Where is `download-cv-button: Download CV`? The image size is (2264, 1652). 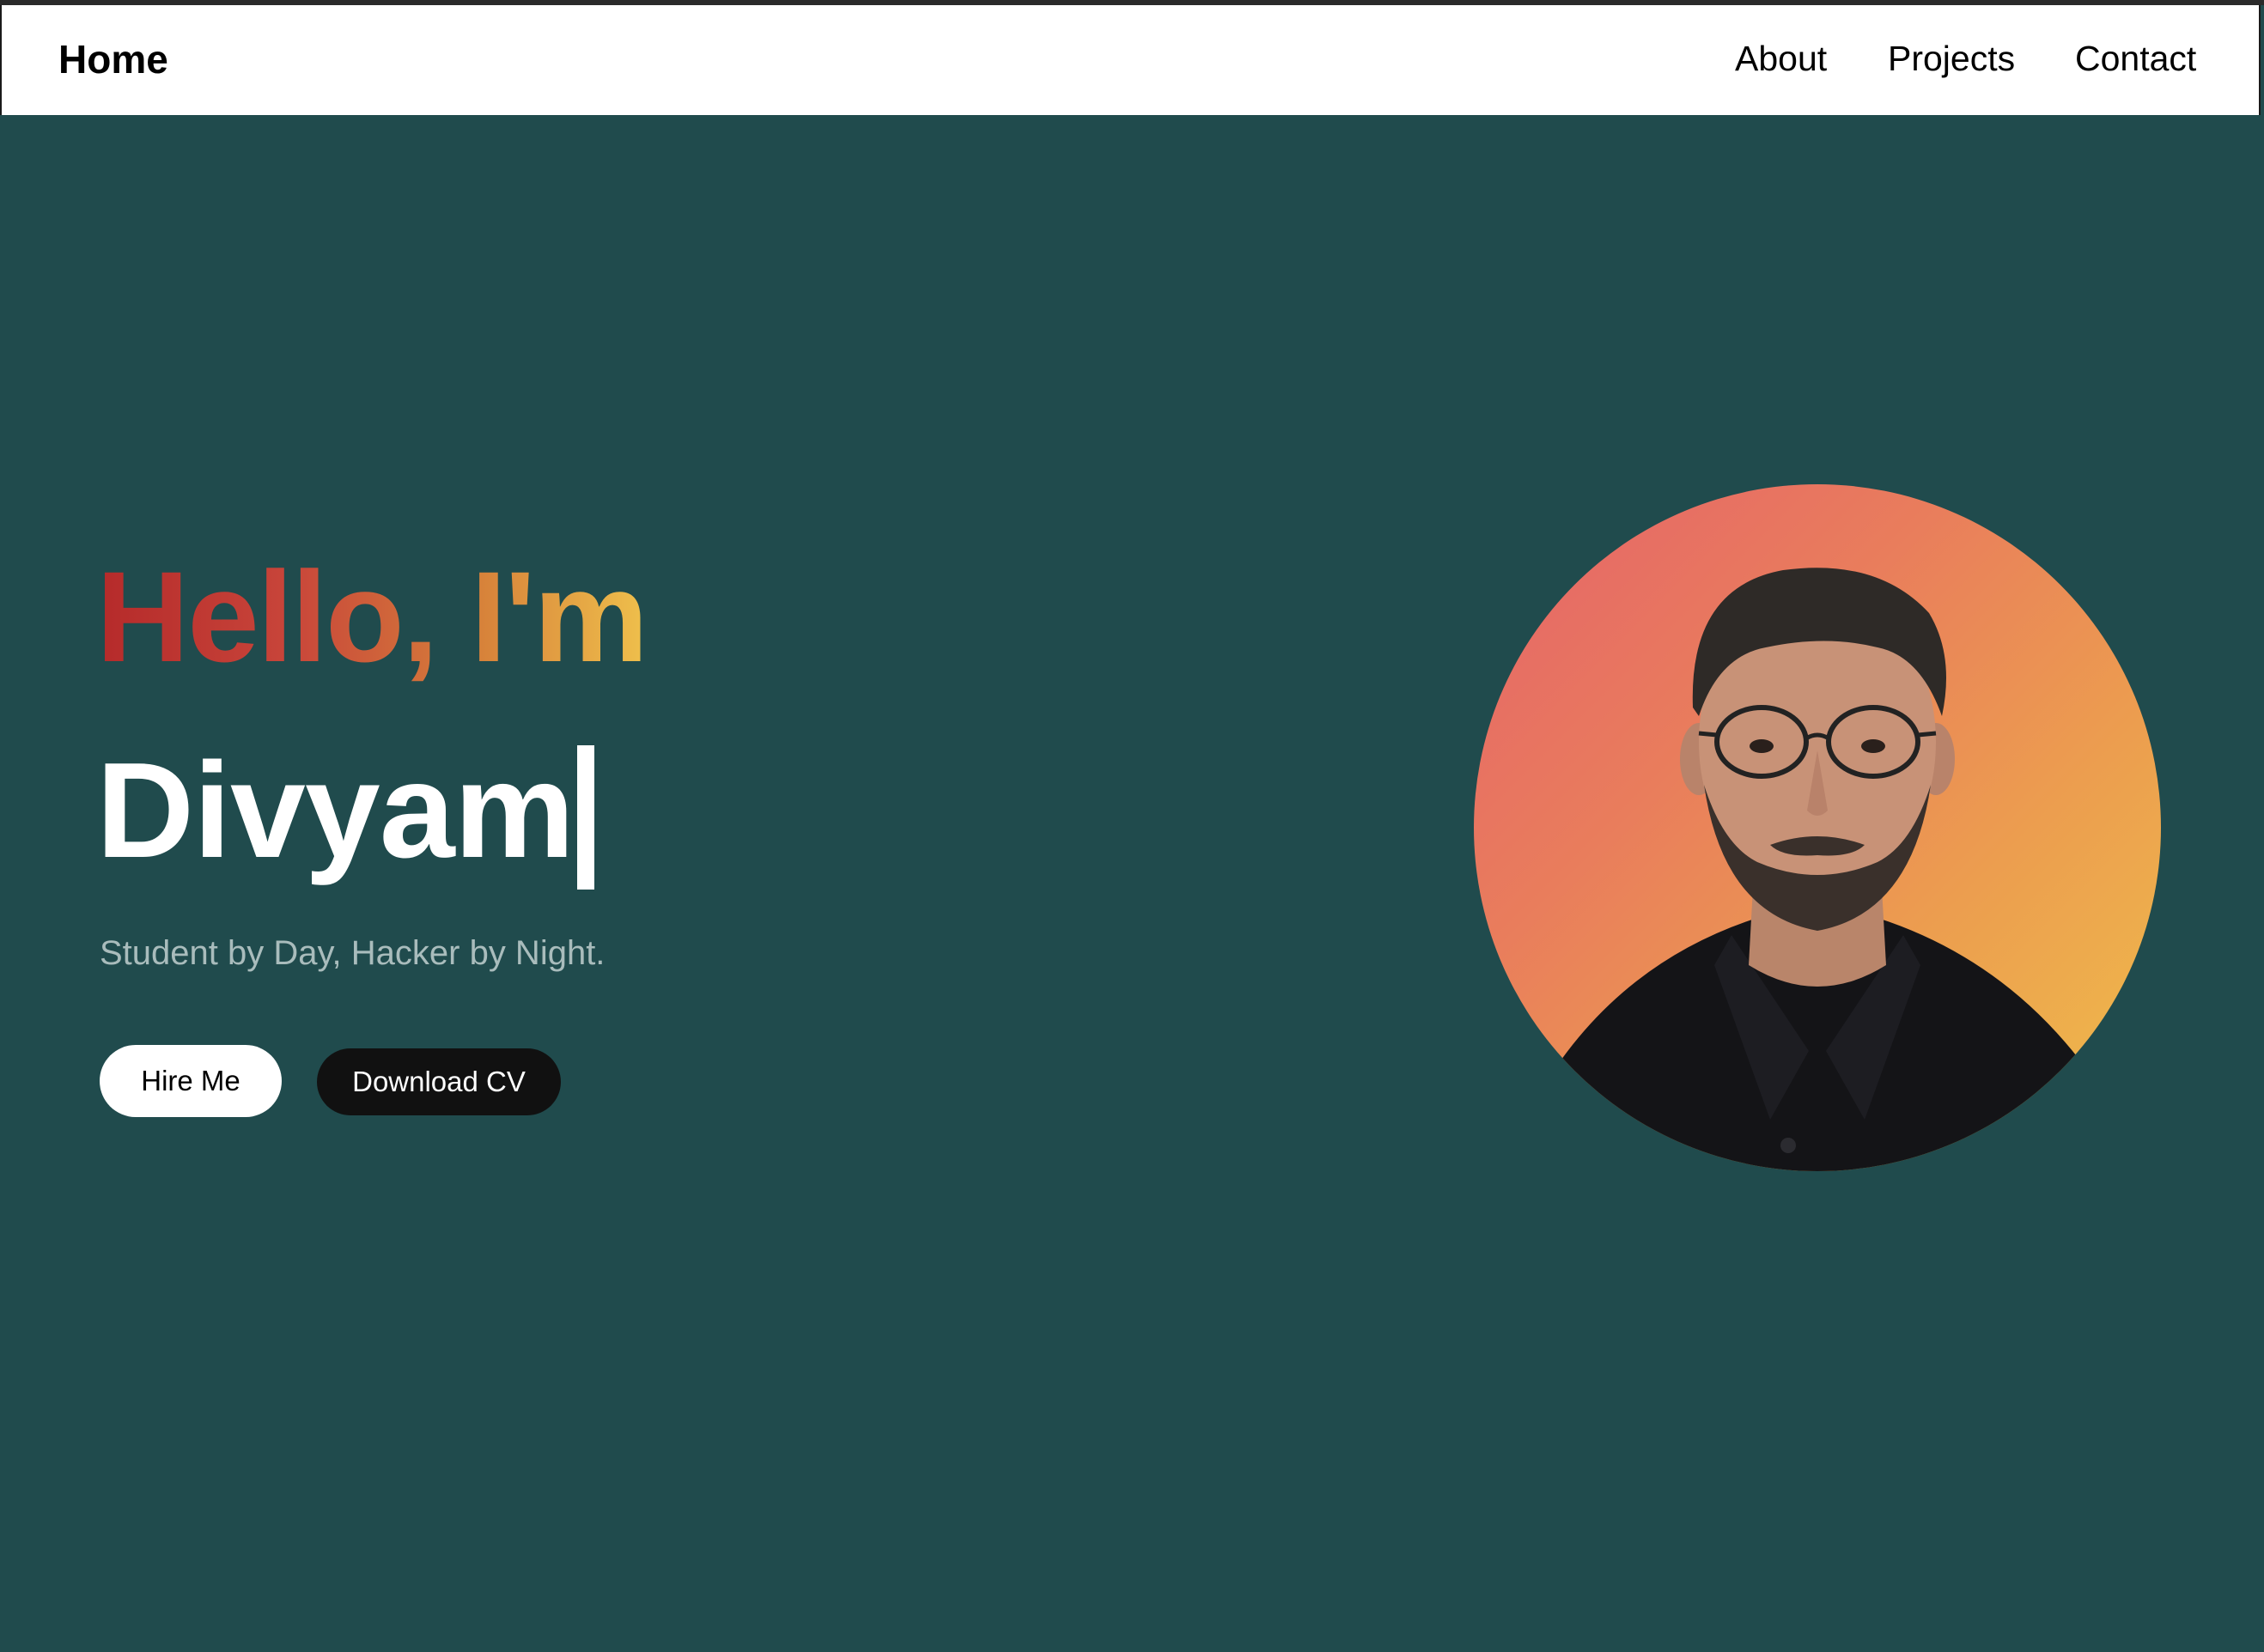
download-cv-button: Download CV is located at coordinates (439, 1081).